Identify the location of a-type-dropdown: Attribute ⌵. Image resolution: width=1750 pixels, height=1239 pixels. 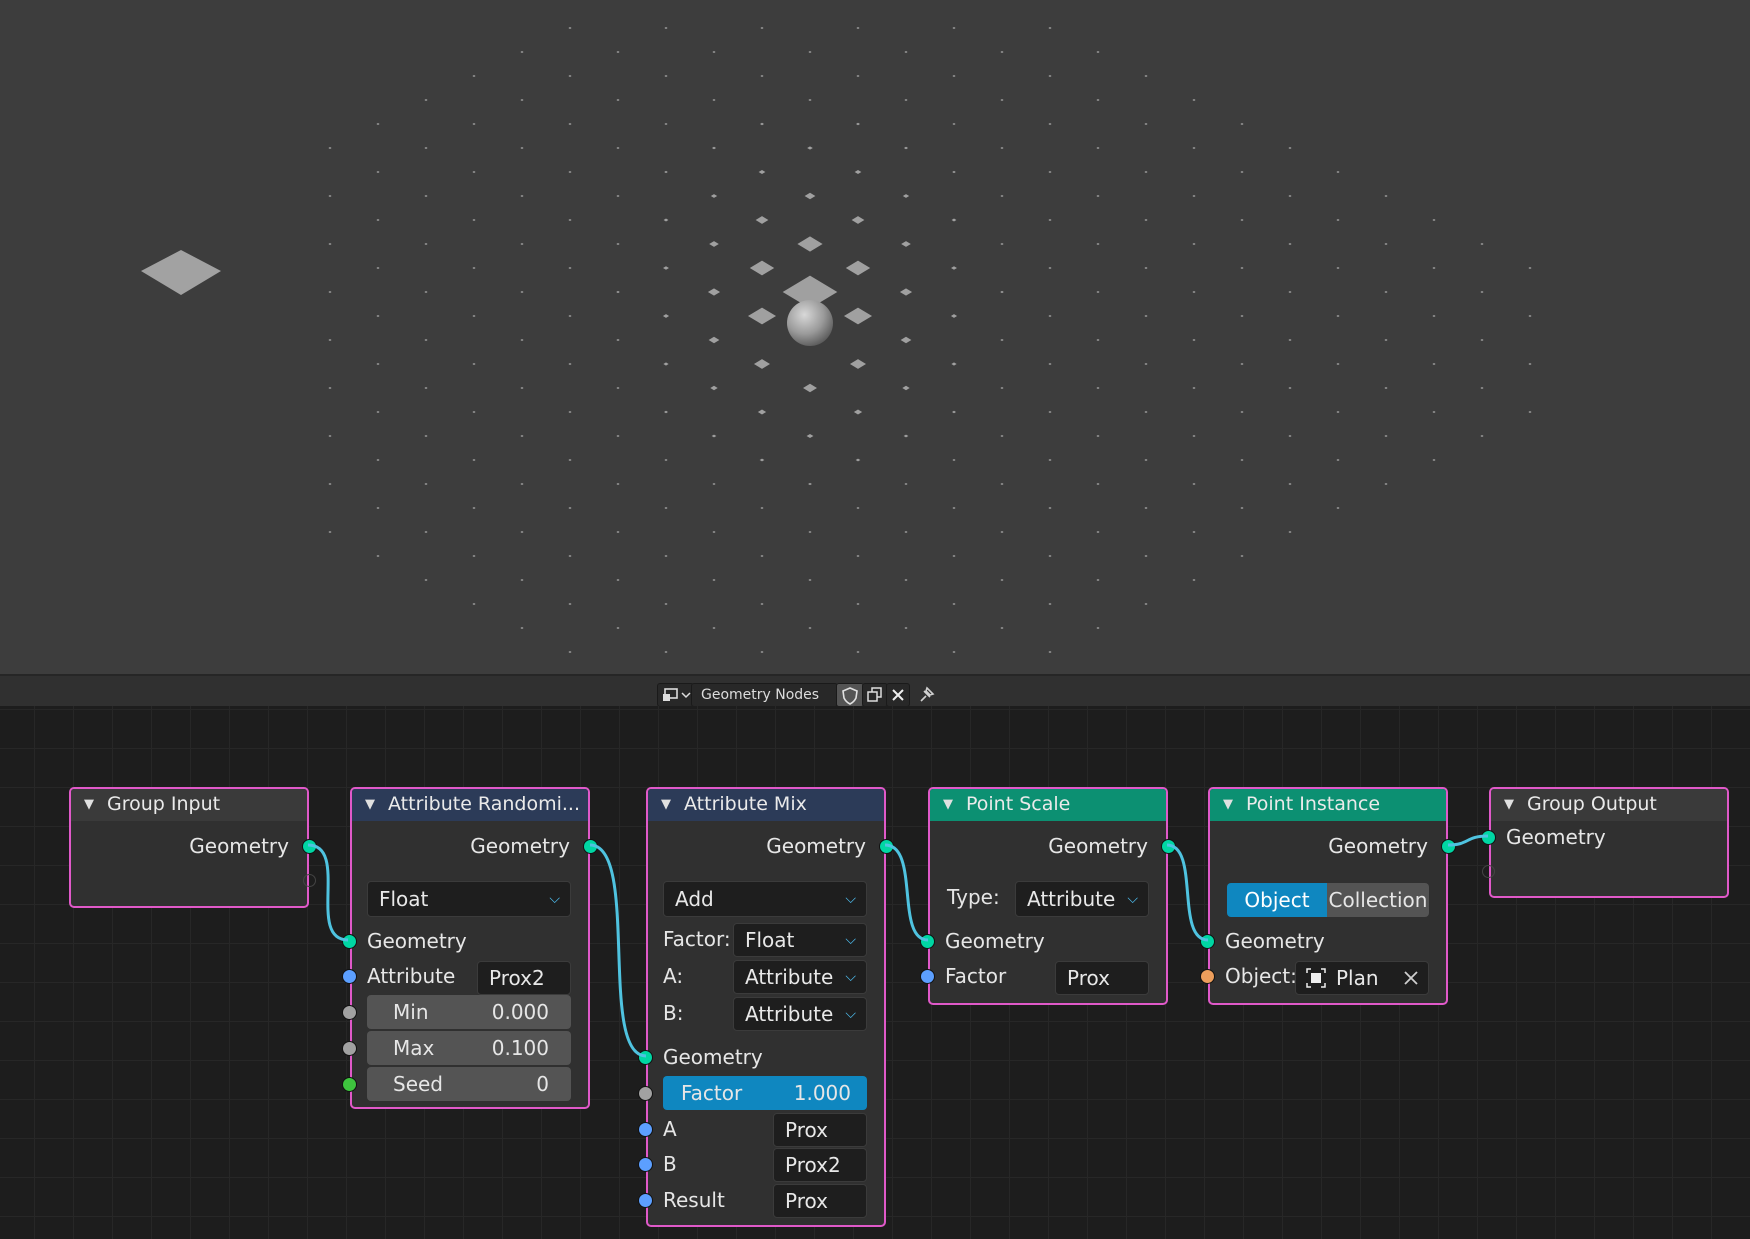
(800, 977).